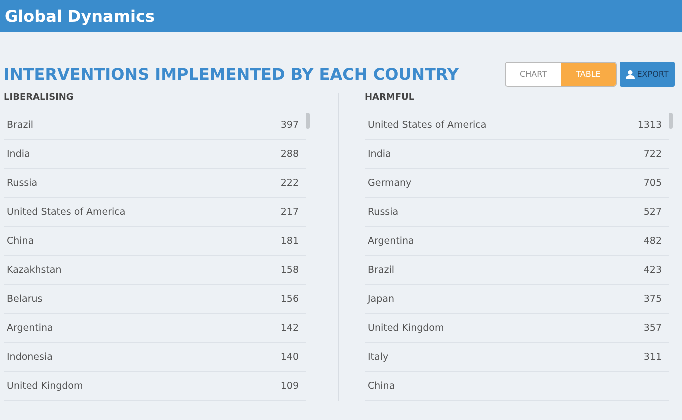  What do you see at coordinates (653, 183) in the screenshot?
I see `intervention-count: 705` at bounding box center [653, 183].